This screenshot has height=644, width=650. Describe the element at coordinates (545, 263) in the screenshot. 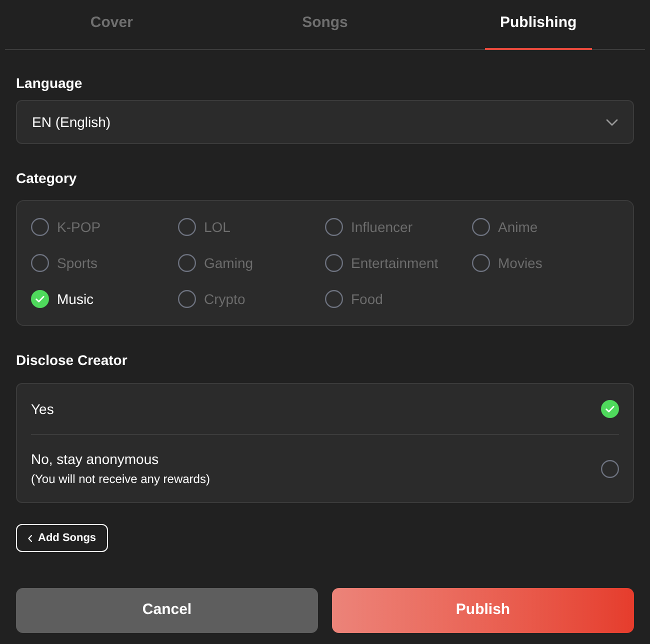

I see `category-option: Movies` at that location.